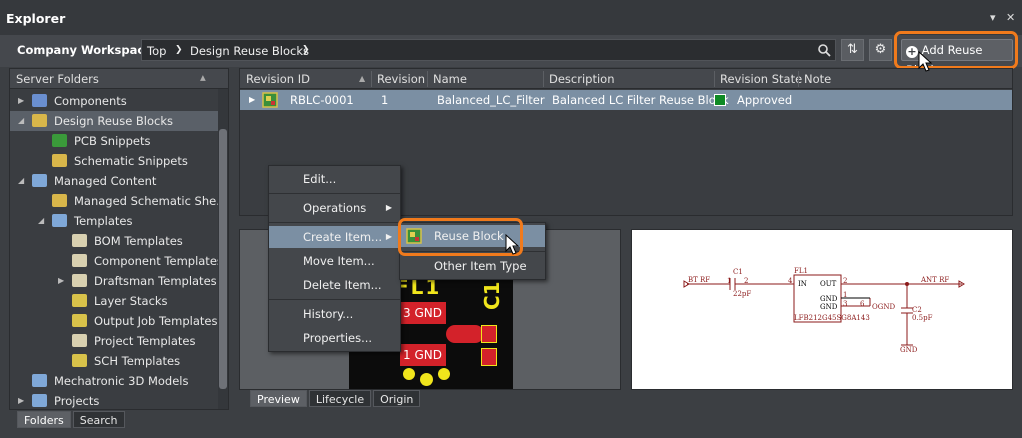  What do you see at coordinates (114, 181) in the screenshot?
I see `tree-item-managed-content: ◢ Managed Content` at bounding box center [114, 181].